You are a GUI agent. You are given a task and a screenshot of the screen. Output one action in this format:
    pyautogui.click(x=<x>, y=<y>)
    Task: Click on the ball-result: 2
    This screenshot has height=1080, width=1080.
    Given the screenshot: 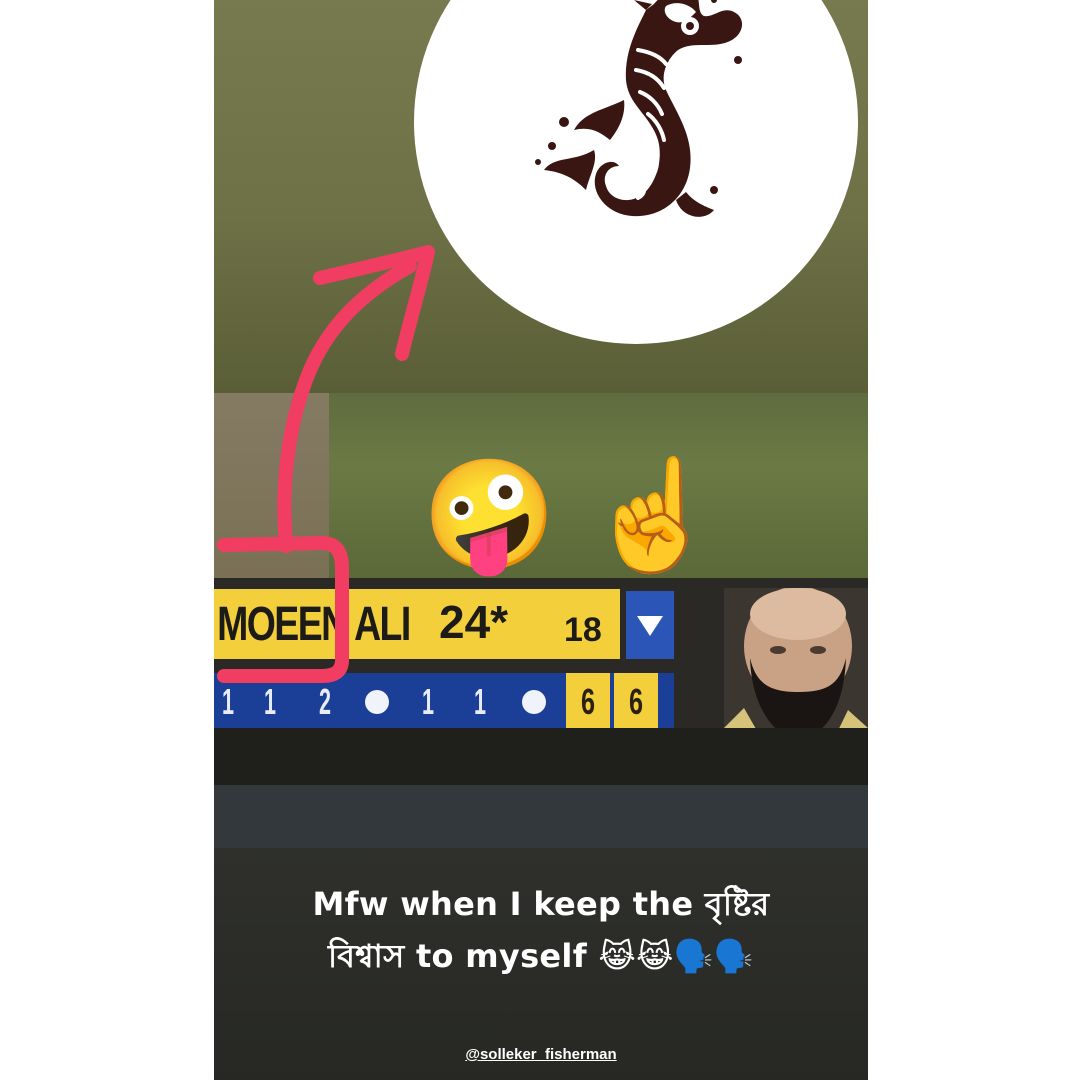 What is the action you would take?
    pyautogui.click(x=325, y=701)
    